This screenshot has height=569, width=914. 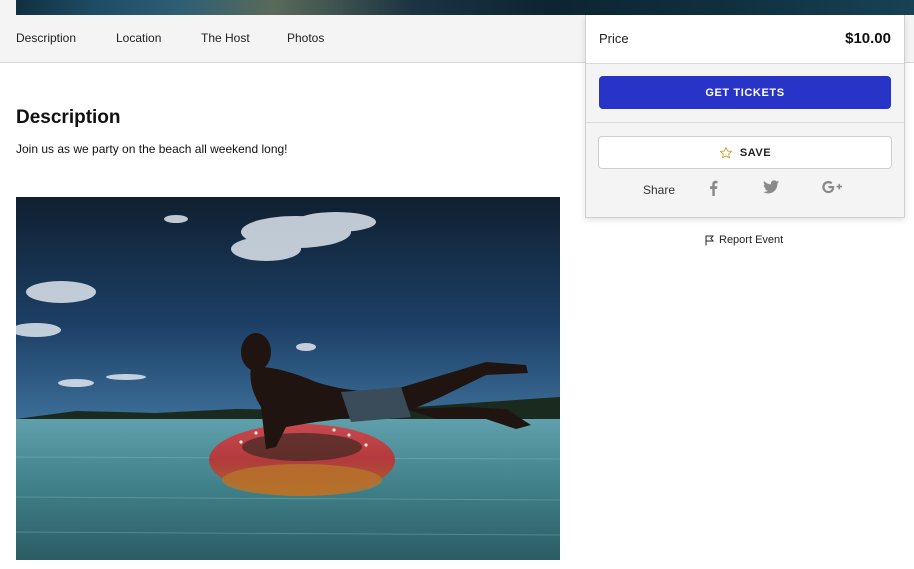 What do you see at coordinates (745, 122) in the screenshot?
I see `card-divider` at bounding box center [745, 122].